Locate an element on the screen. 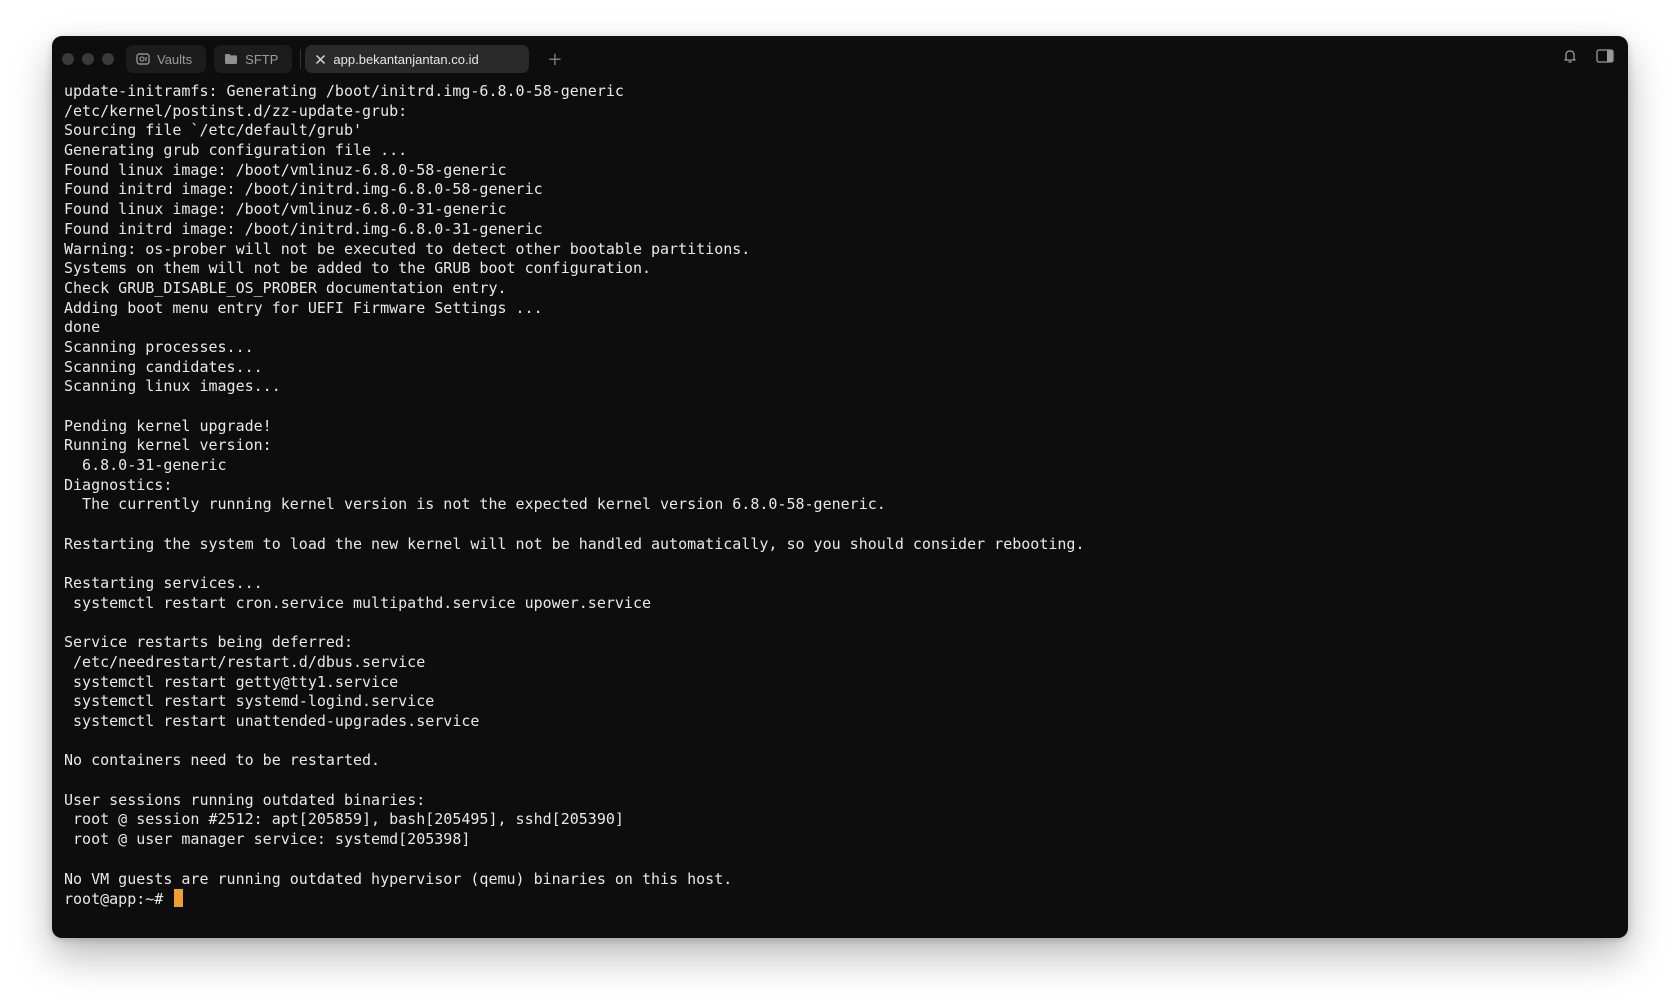 The width and height of the screenshot is (1680, 1008). zoom-window-button is located at coordinates (108, 59).